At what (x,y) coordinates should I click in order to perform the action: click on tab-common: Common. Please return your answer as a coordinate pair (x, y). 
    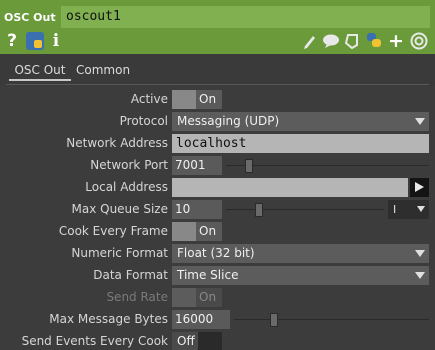
    Looking at the image, I should click on (106, 72).